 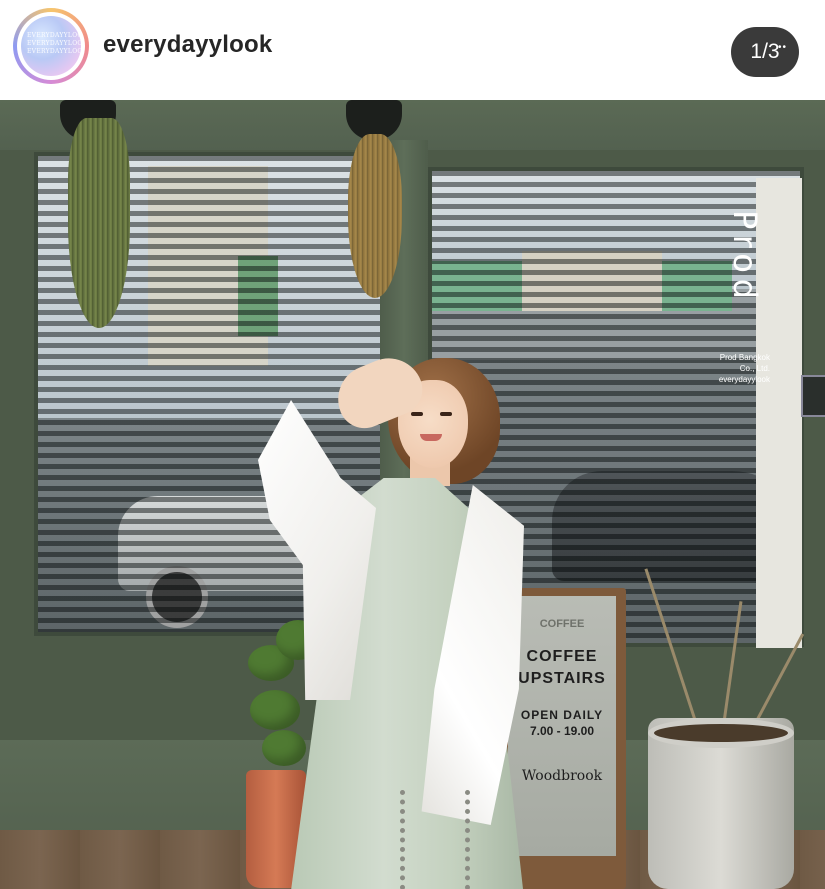 I want to click on hanging-plant-green, so click(x=99, y=223).